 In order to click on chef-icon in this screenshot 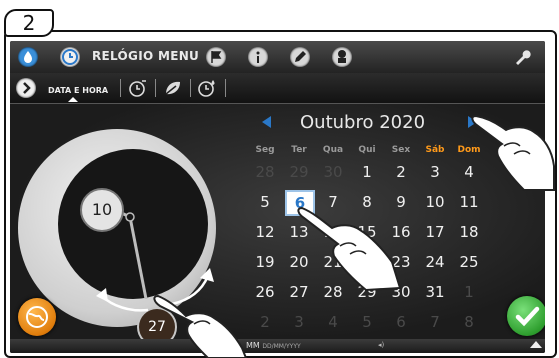, I will do `click(342, 57)`.